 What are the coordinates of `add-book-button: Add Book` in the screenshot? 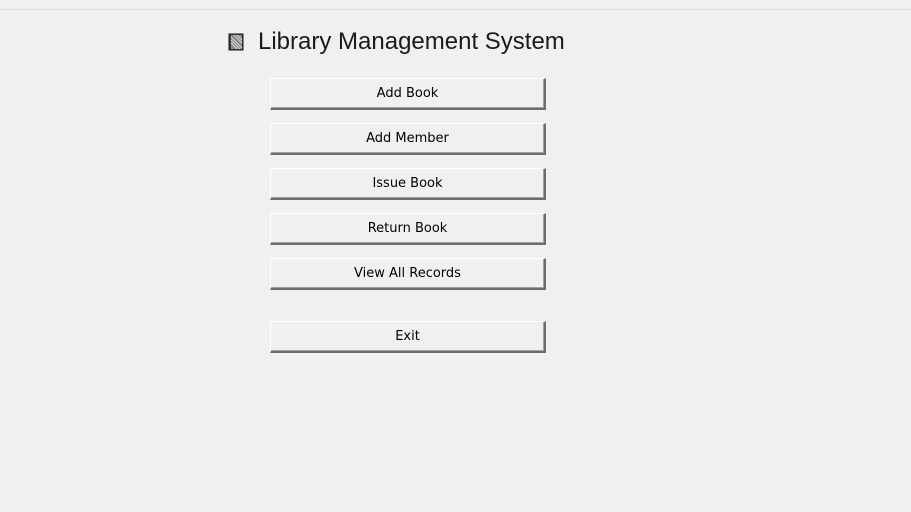 It's located at (408, 94).